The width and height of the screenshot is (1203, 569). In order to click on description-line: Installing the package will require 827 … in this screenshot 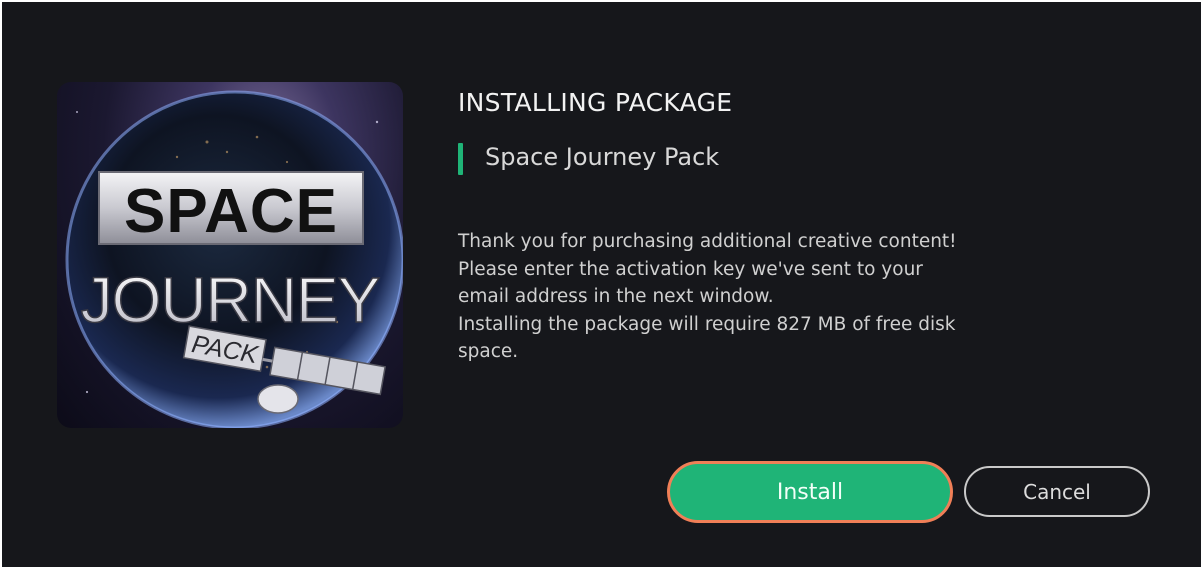, I will do `click(707, 324)`.